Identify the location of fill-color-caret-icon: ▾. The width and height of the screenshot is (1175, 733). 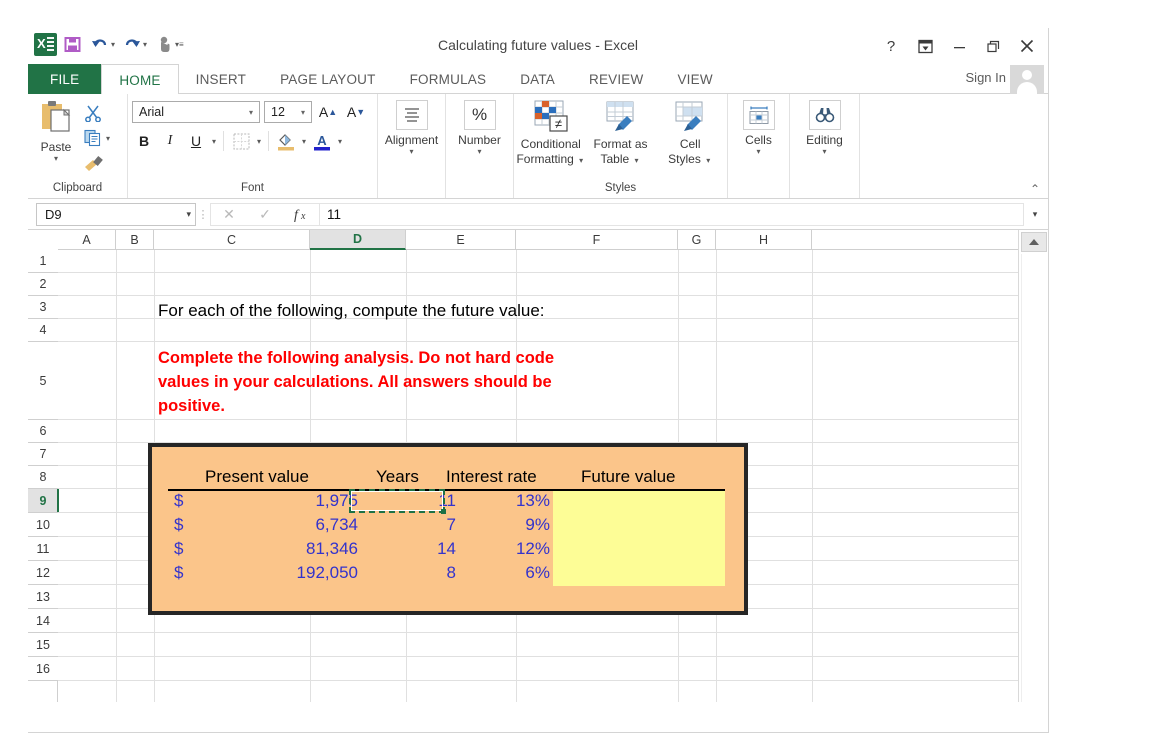
(304, 141).